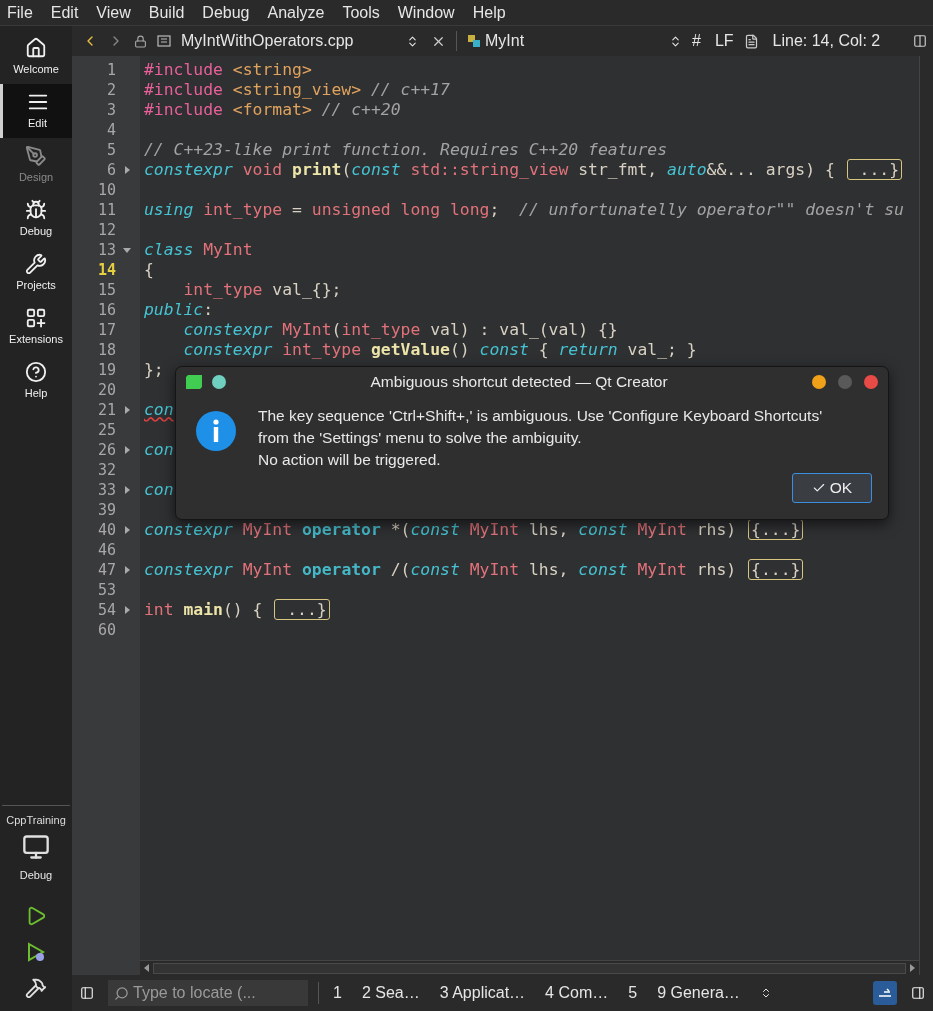  I want to click on check-icon, so click(818, 488).